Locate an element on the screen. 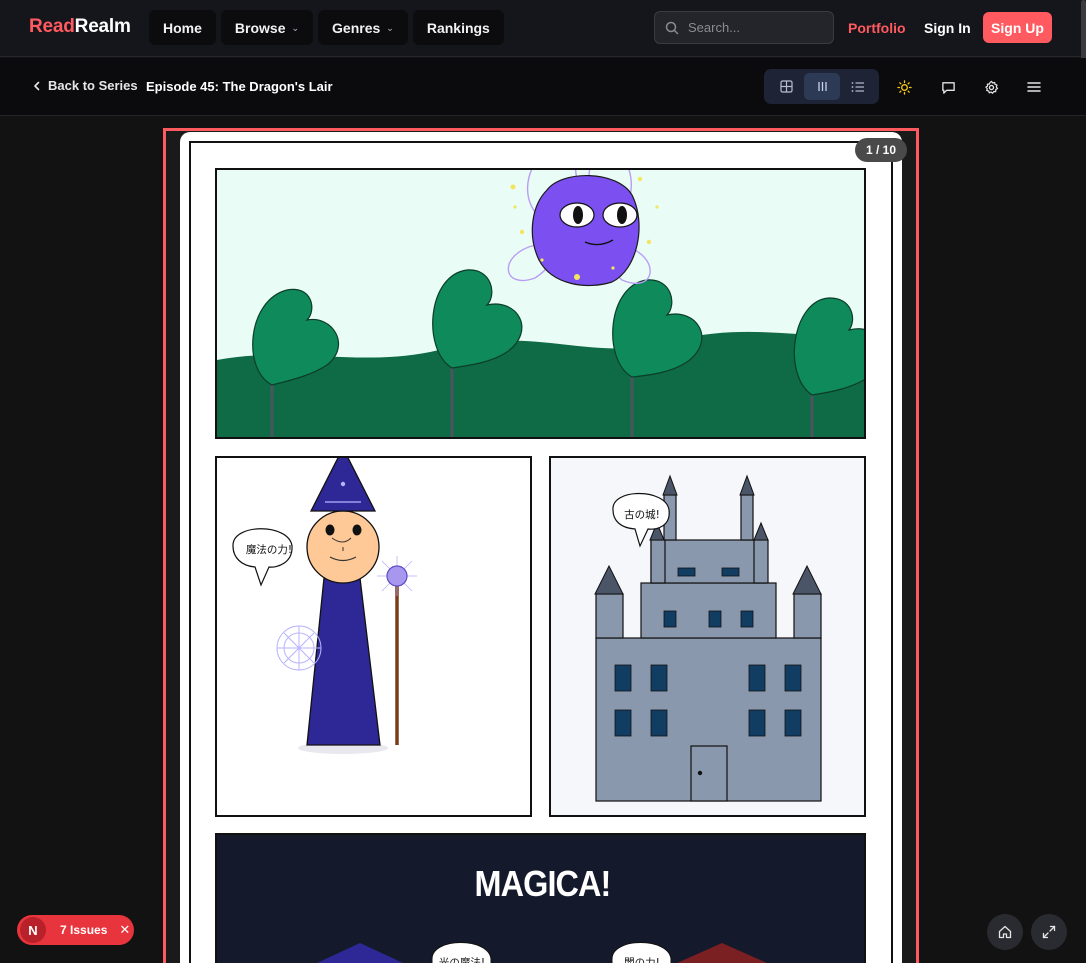 Image resolution: width=1086 pixels, height=963 pixels. search-icon is located at coordinates (672, 27).